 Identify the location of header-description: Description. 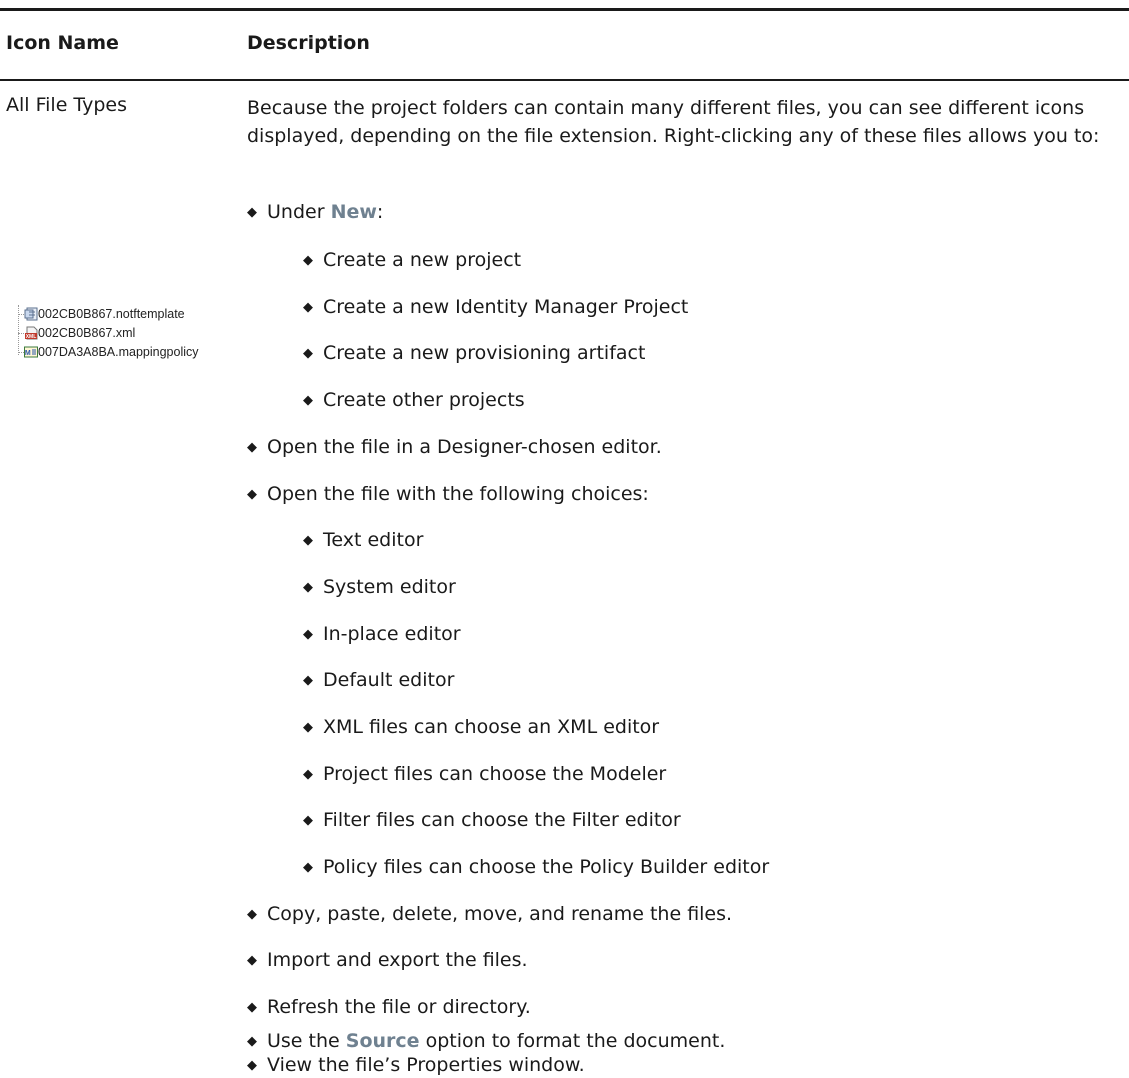
(308, 43).